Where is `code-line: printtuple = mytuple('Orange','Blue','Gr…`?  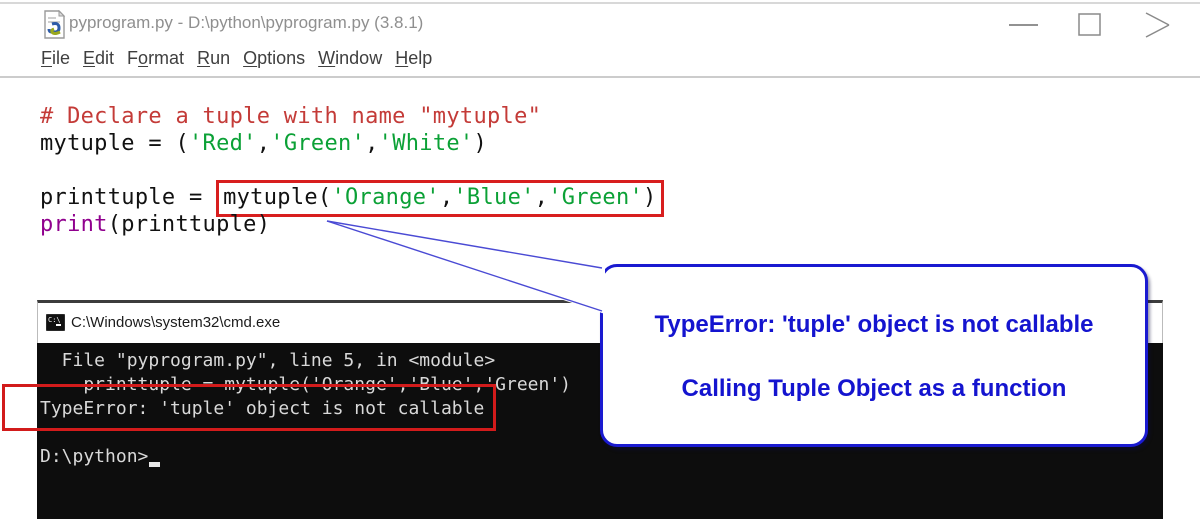
code-line: printtuple = mytuple('Orange','Blue','Gr… is located at coordinates (352, 198).